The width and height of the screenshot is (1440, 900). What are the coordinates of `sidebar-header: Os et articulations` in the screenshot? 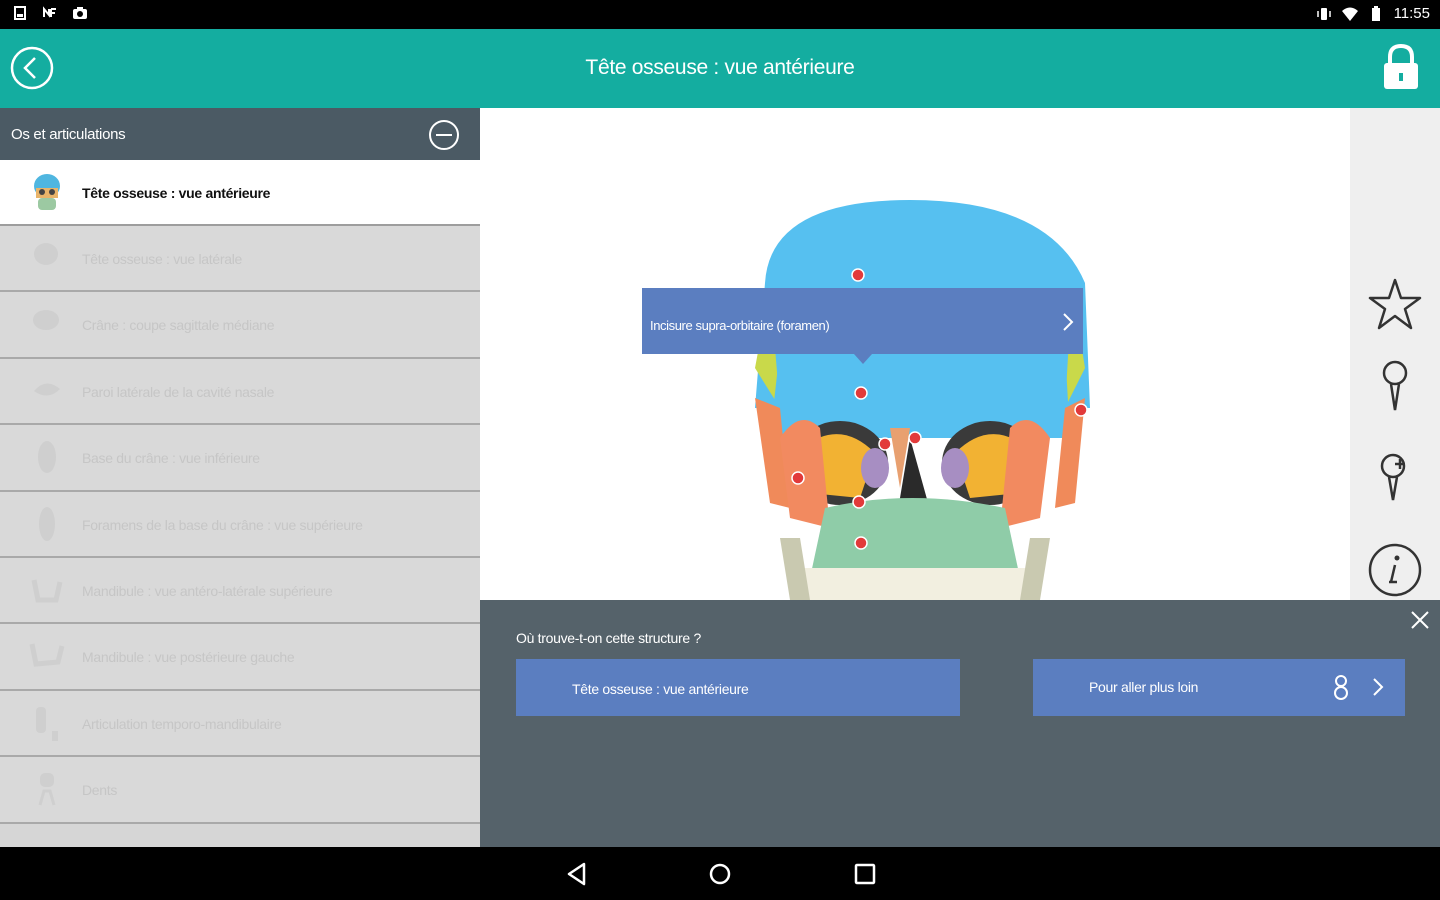 It's located at (240, 134).